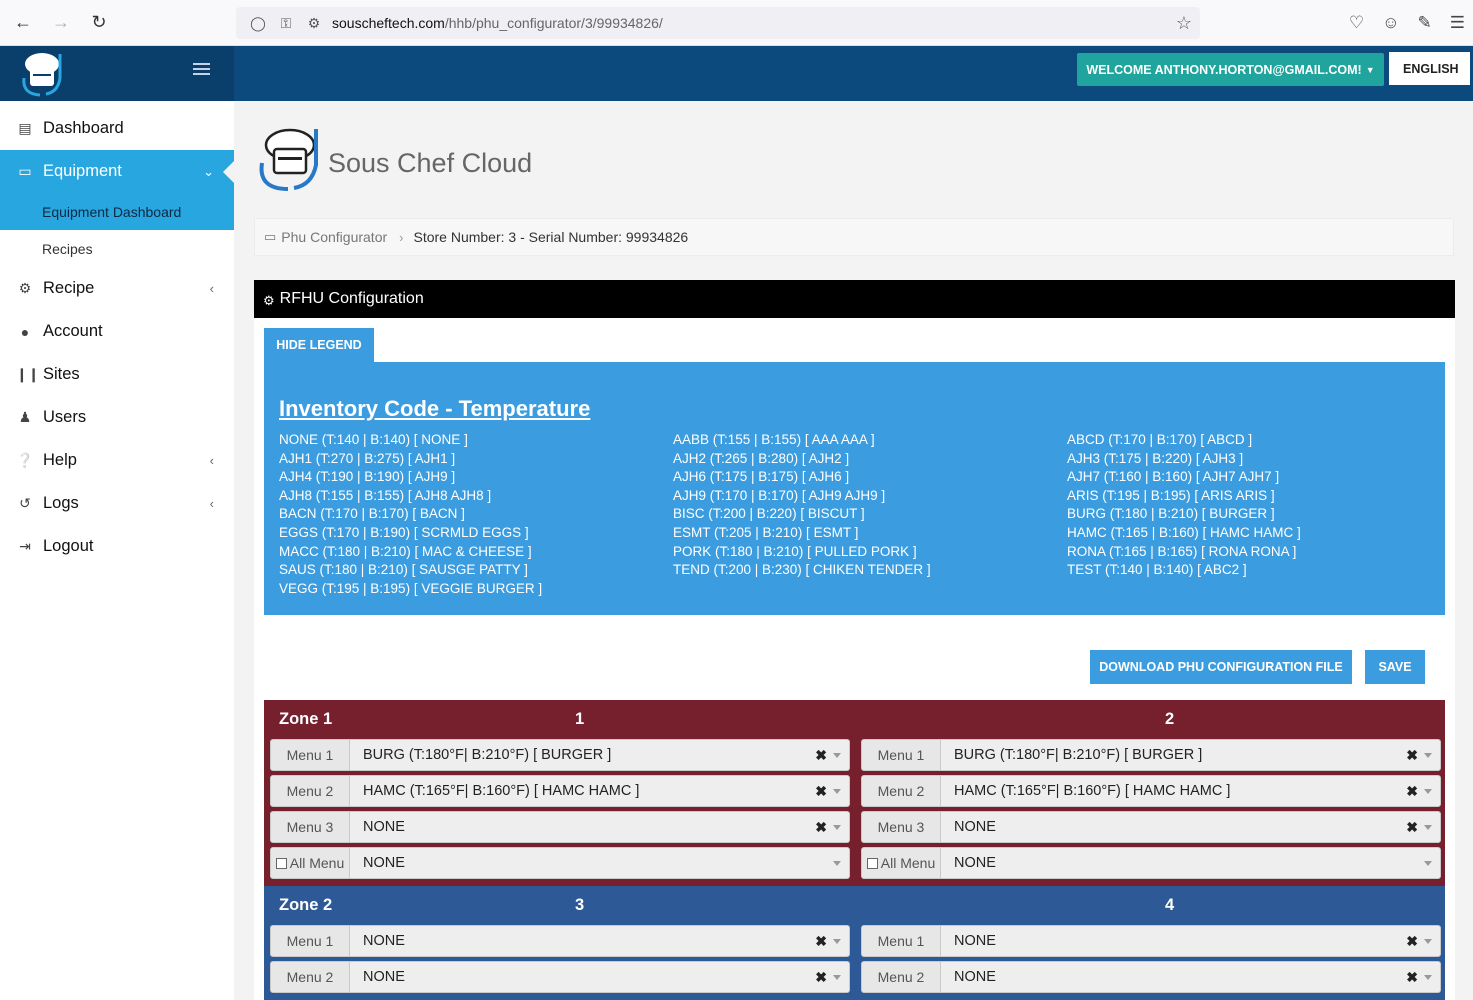 The width and height of the screenshot is (1473, 1000). What do you see at coordinates (117, 417) in the screenshot?
I see `sidebar-item-users: ♟ Users` at bounding box center [117, 417].